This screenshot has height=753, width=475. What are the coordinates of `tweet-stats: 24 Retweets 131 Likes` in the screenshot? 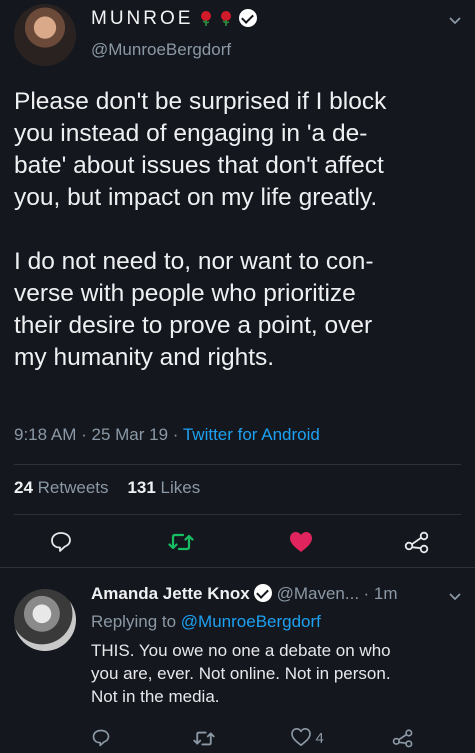 It's located at (107, 488).